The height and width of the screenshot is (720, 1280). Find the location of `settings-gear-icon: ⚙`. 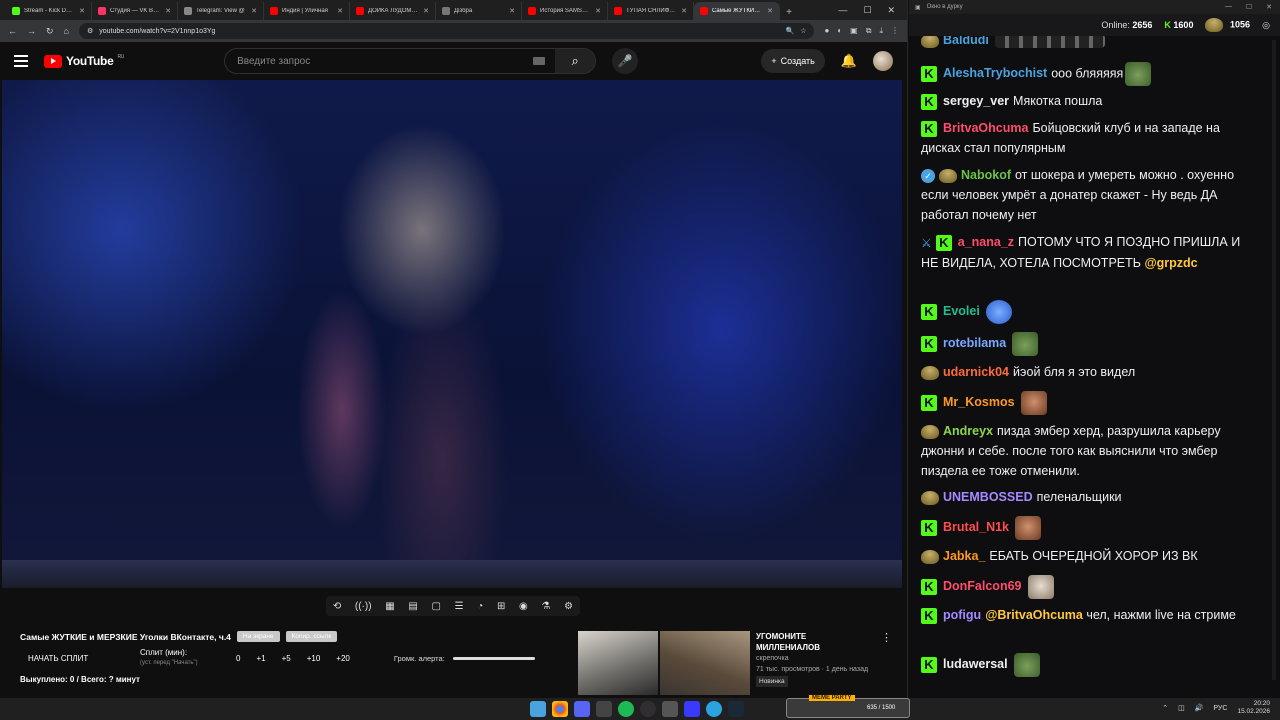

settings-gear-icon: ⚙ is located at coordinates (568, 606).